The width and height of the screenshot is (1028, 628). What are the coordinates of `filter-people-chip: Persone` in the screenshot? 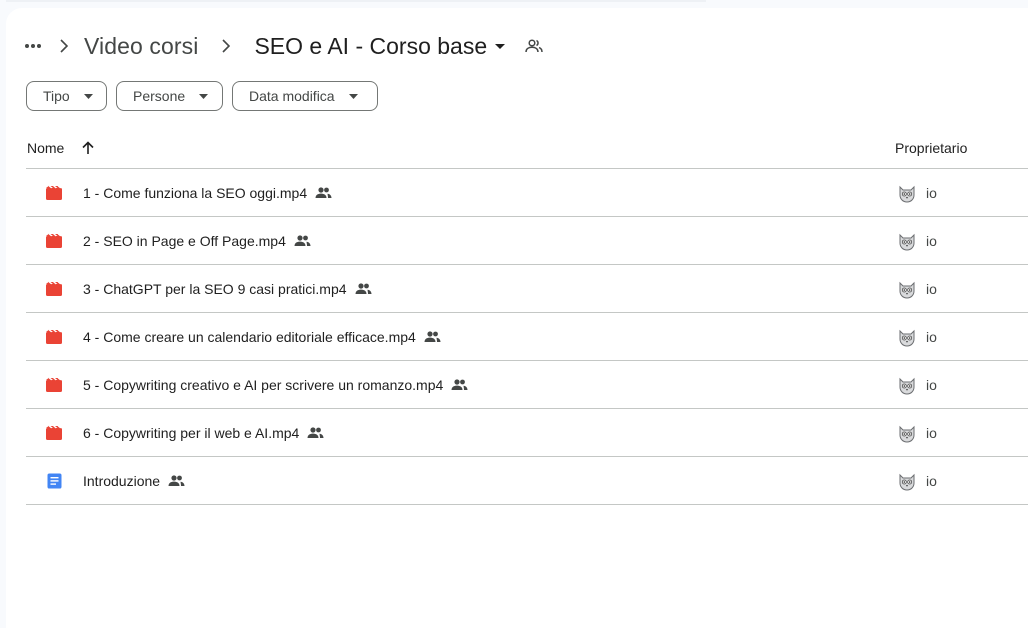 It's located at (169, 96).